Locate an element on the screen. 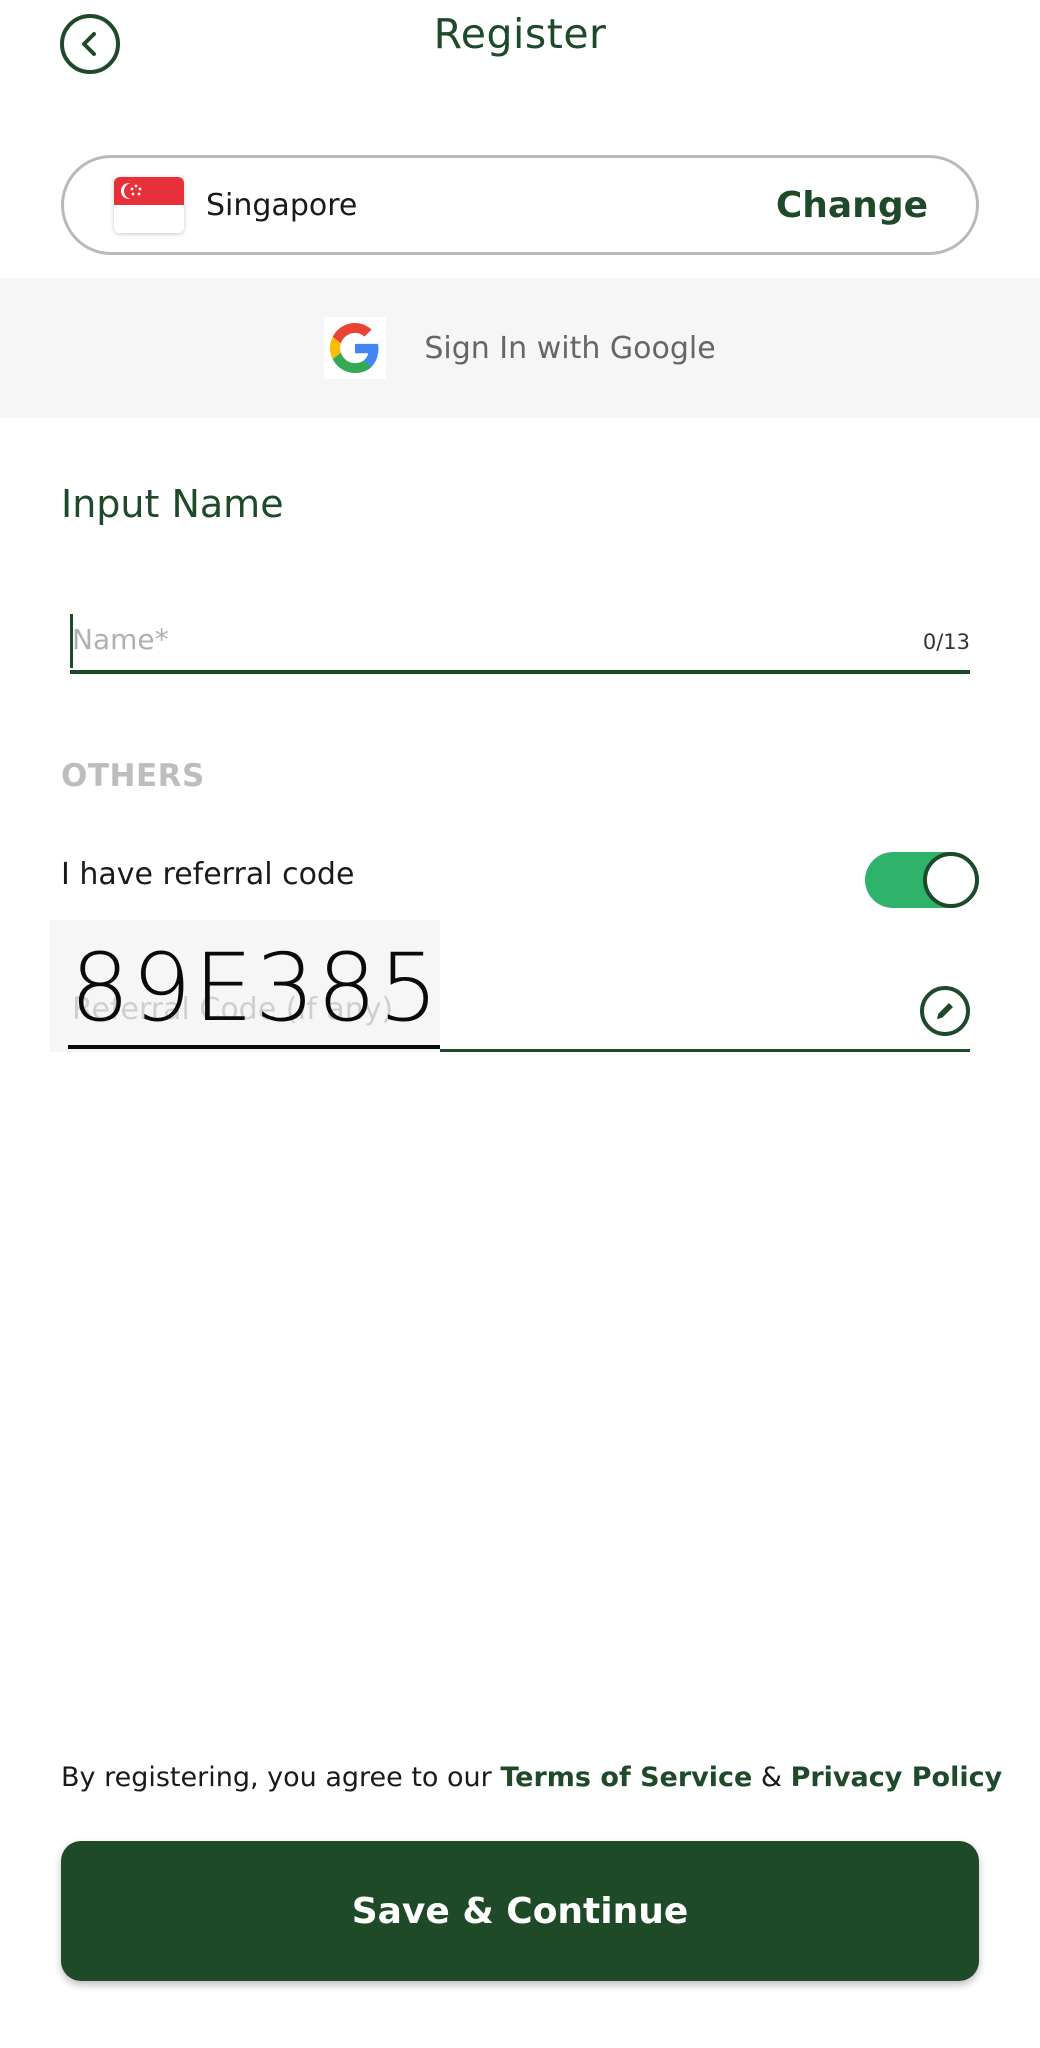 The width and height of the screenshot is (1040, 2048). name-field: 0/13 is located at coordinates (520, 641).